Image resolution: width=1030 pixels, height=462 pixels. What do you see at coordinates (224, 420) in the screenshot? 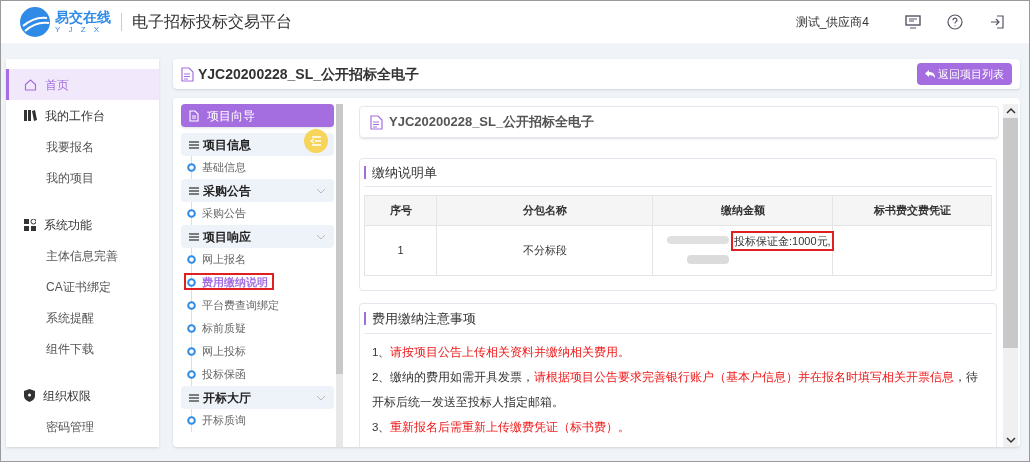
I see `guide-step: 开标质询` at bounding box center [224, 420].